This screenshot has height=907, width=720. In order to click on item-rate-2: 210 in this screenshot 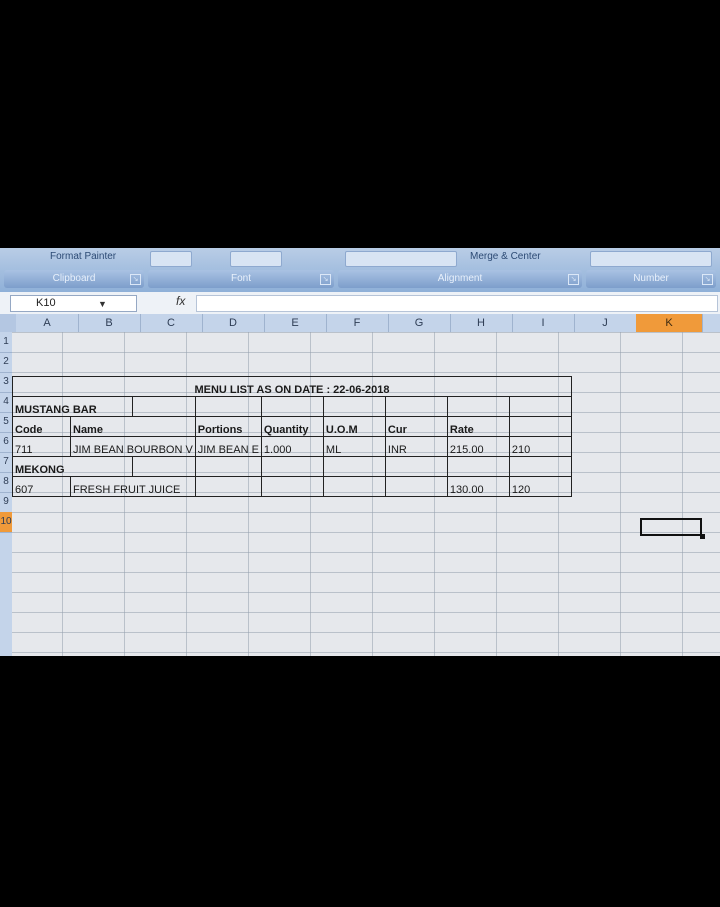, I will do `click(540, 446)`.